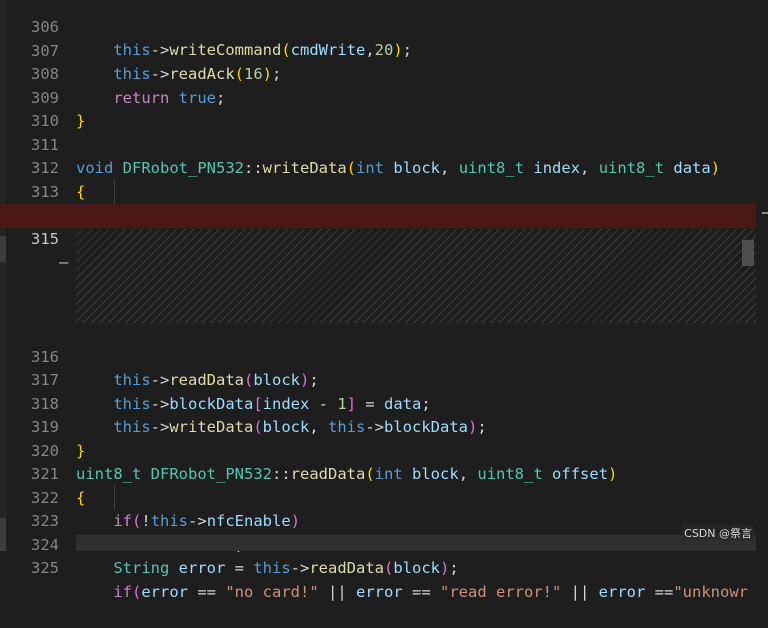 Image resolution: width=768 pixels, height=628 pixels. I want to click on code-line: 306 this->writeCommand(cmdWrite,20);, so click(384, 30).